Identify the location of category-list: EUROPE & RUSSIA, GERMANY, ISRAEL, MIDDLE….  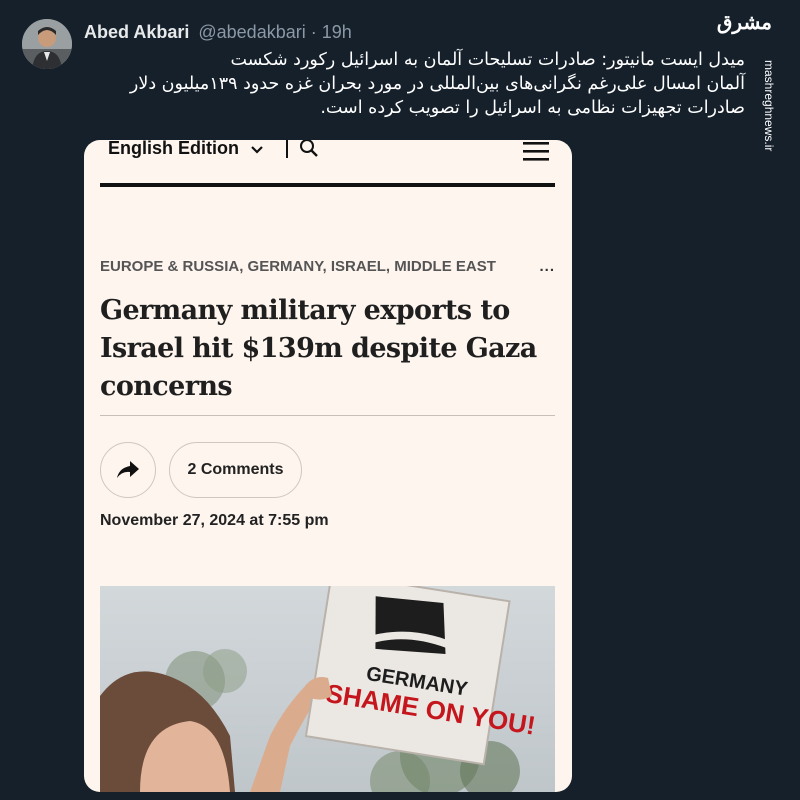
(315, 266).